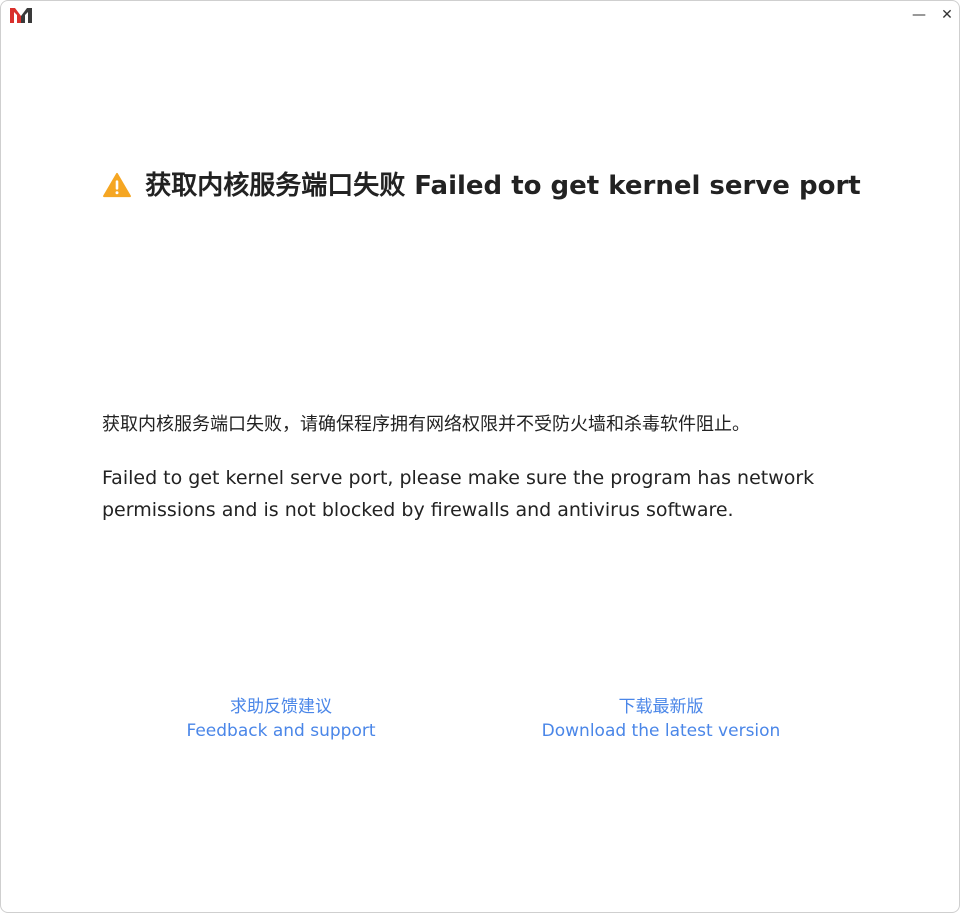 This screenshot has width=960, height=913. I want to click on warning-icon, so click(117, 185).